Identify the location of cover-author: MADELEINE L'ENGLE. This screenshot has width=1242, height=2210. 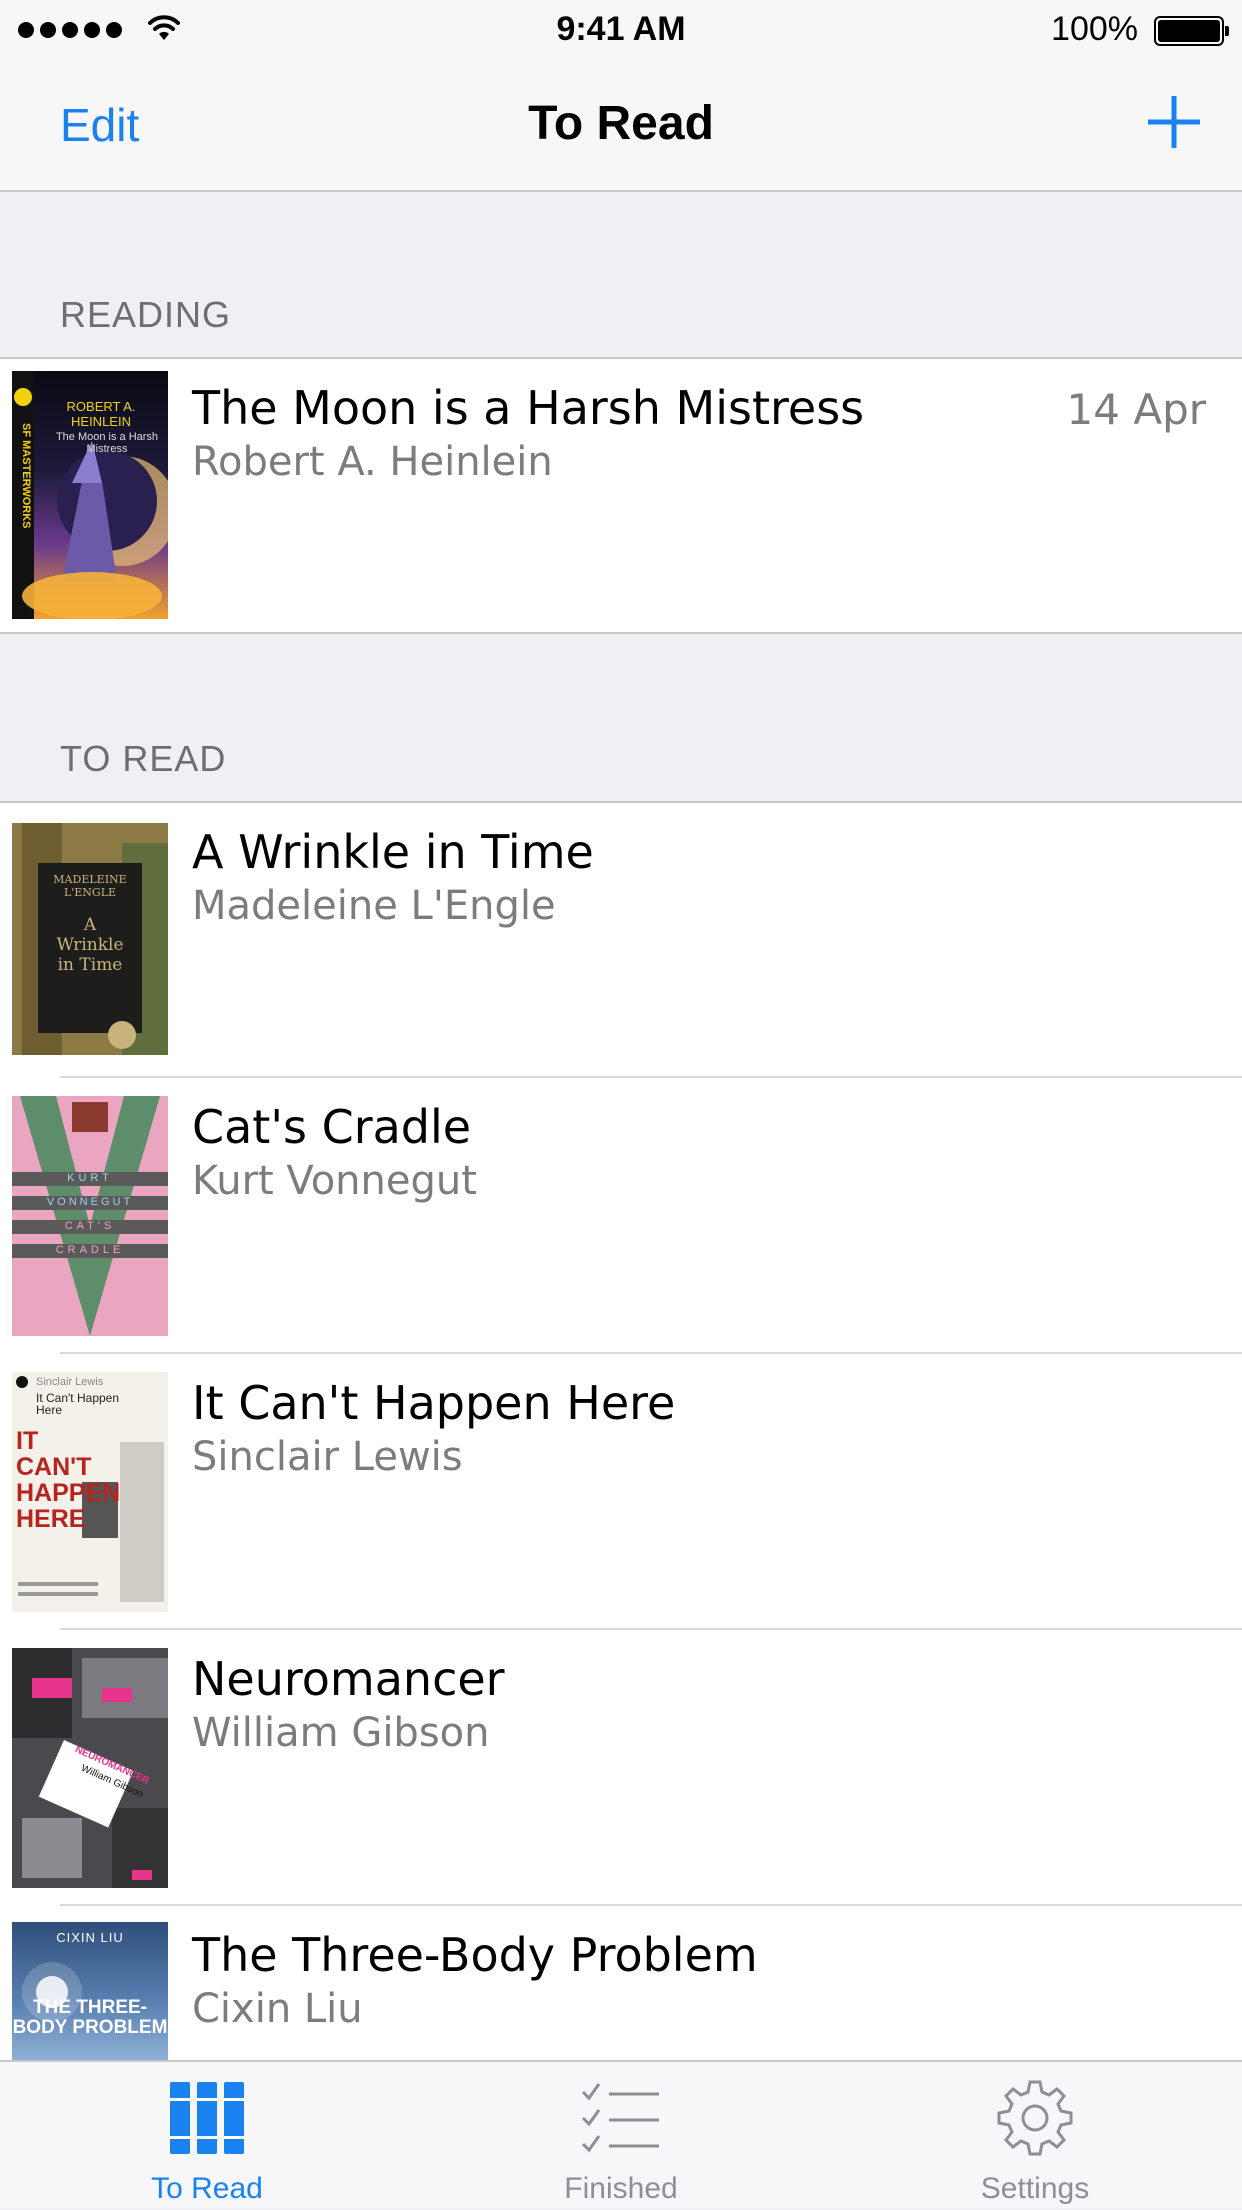
(90, 886).